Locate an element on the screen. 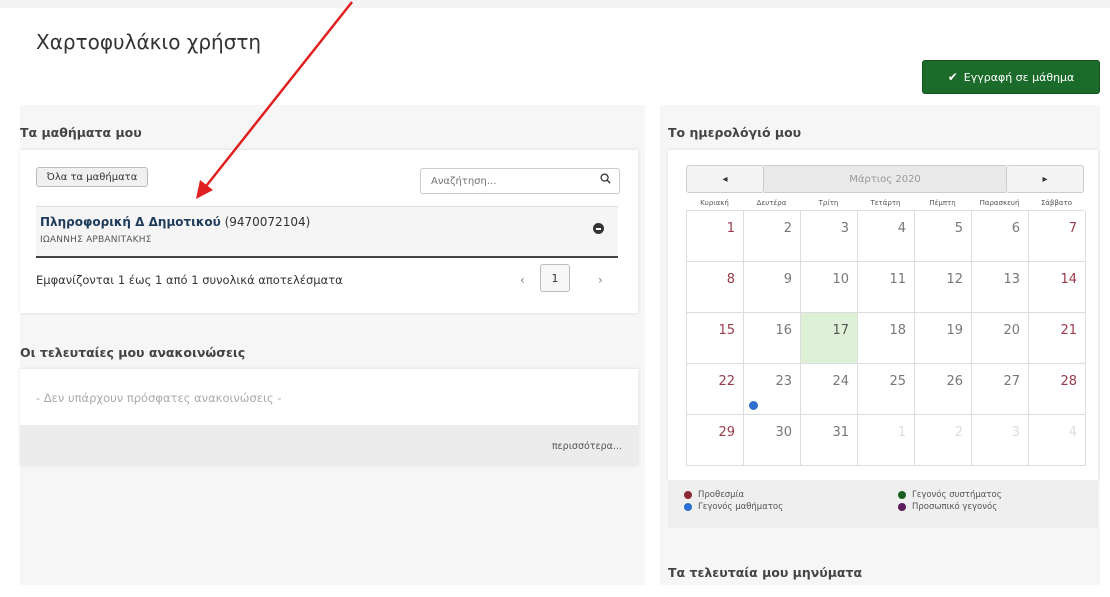 The image size is (1110, 597). calendar-month-label: Μάρτιος 2020 is located at coordinates (885, 179).